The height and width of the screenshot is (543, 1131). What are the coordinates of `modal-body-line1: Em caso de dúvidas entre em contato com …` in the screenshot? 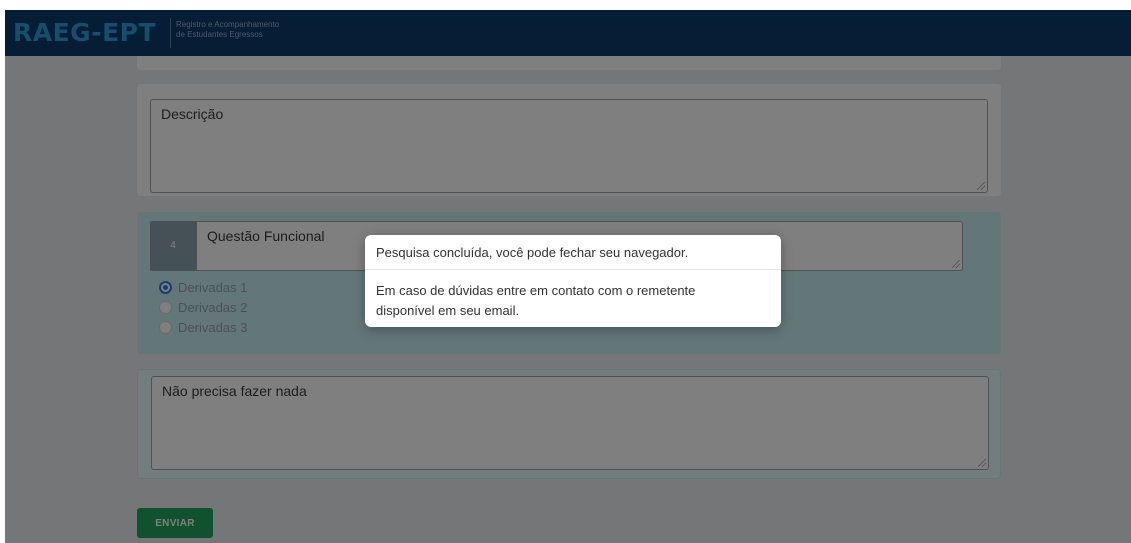 It's located at (536, 290).